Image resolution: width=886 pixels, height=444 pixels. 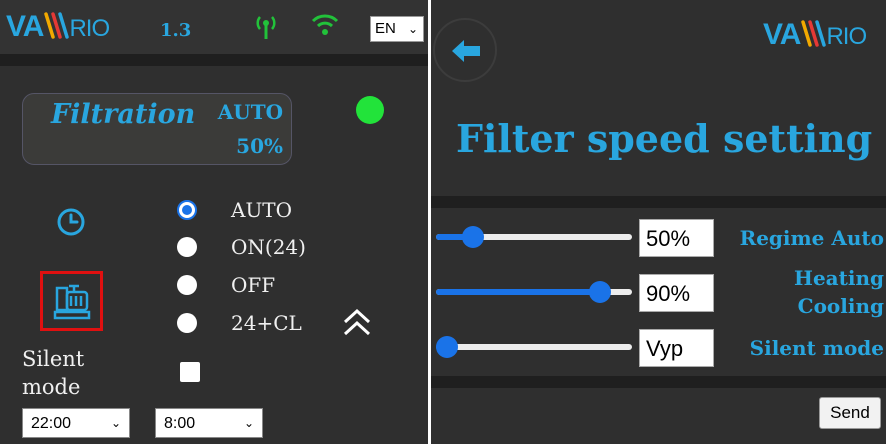 I want to click on pump-icon, so click(x=73, y=304).